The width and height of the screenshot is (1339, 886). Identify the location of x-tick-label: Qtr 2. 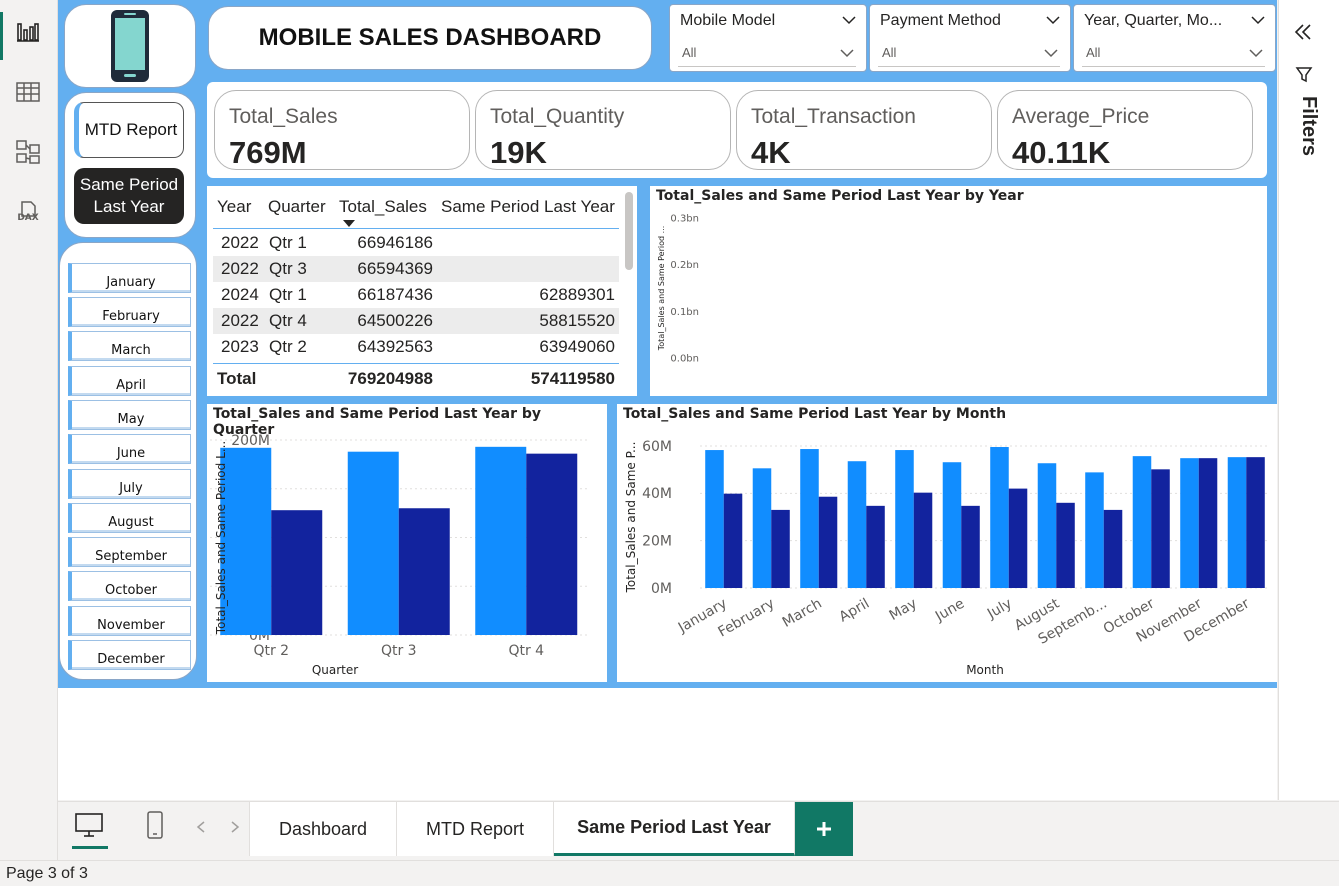
(271, 651).